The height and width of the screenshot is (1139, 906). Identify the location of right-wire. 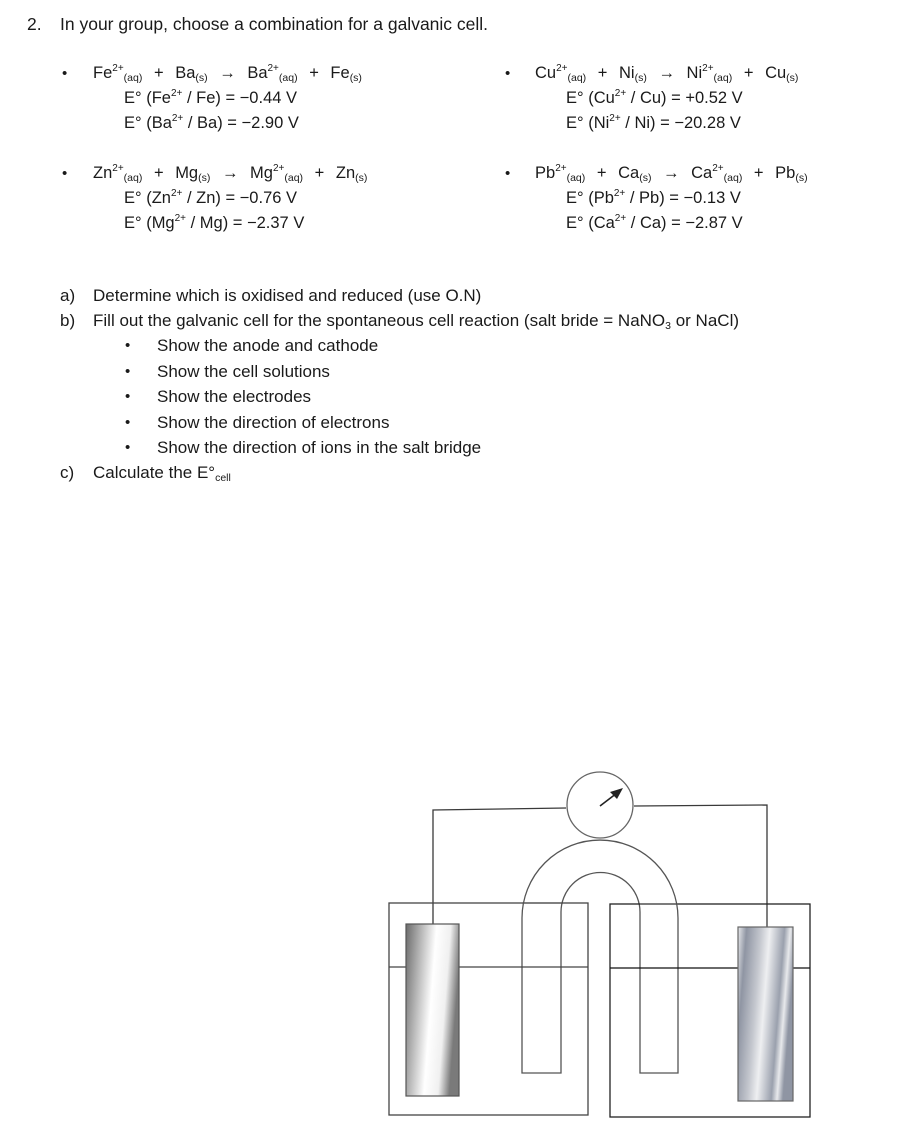
(700, 865).